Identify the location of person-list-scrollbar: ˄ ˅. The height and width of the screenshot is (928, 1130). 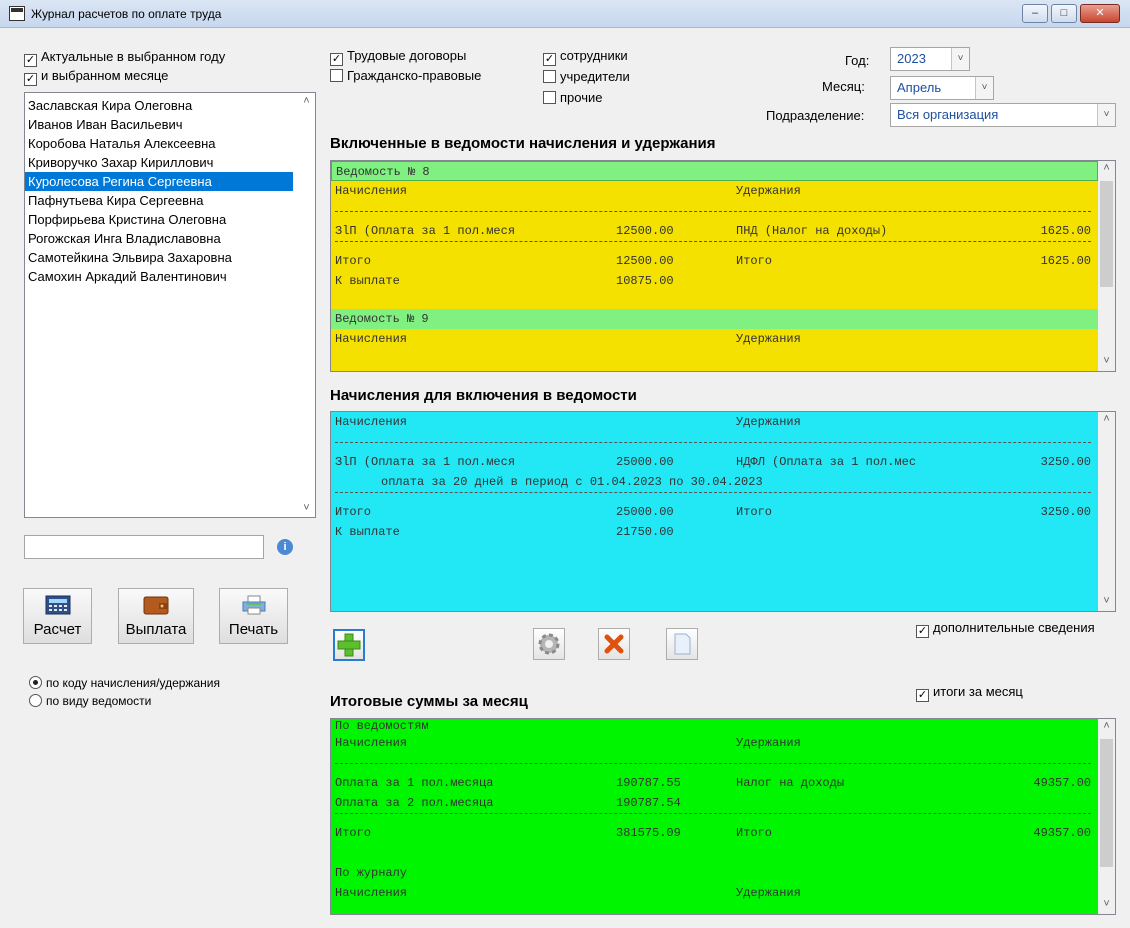
(306, 305).